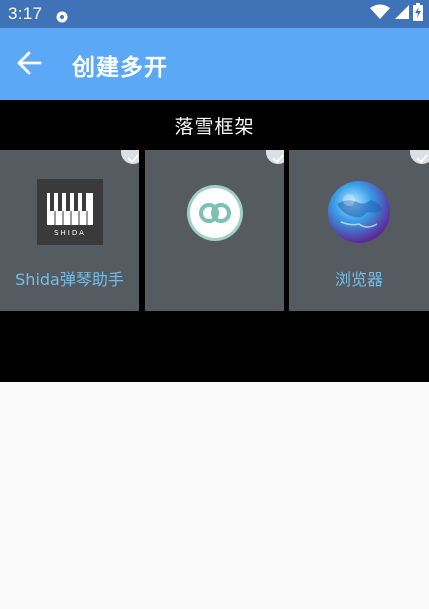 The height and width of the screenshot is (609, 429). I want to click on linked-rings-icon, so click(215, 215).